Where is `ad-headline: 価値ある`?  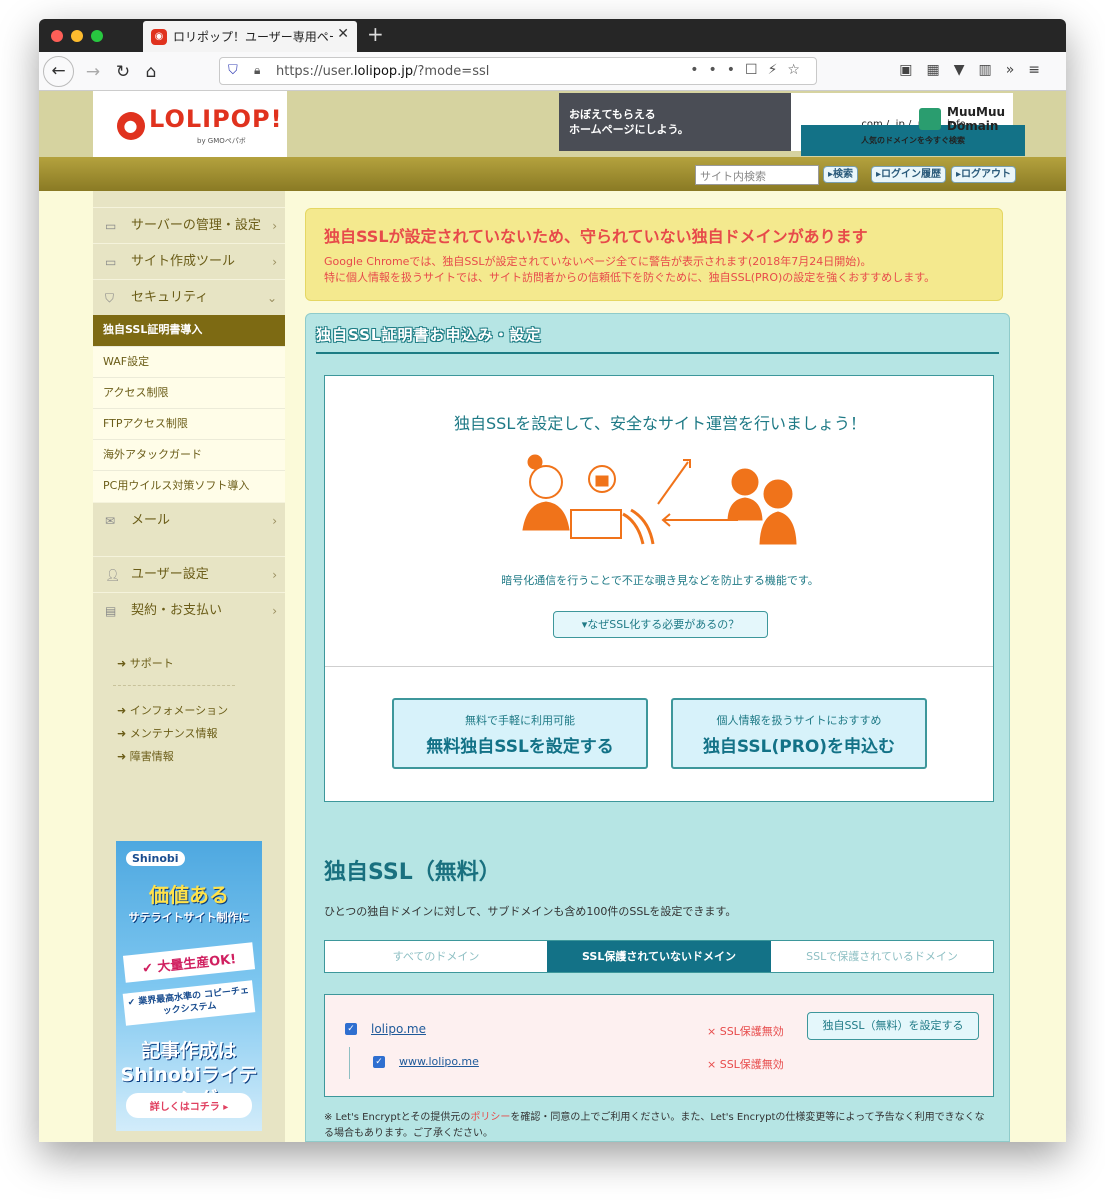 ad-headline: 価値ある is located at coordinates (189, 895).